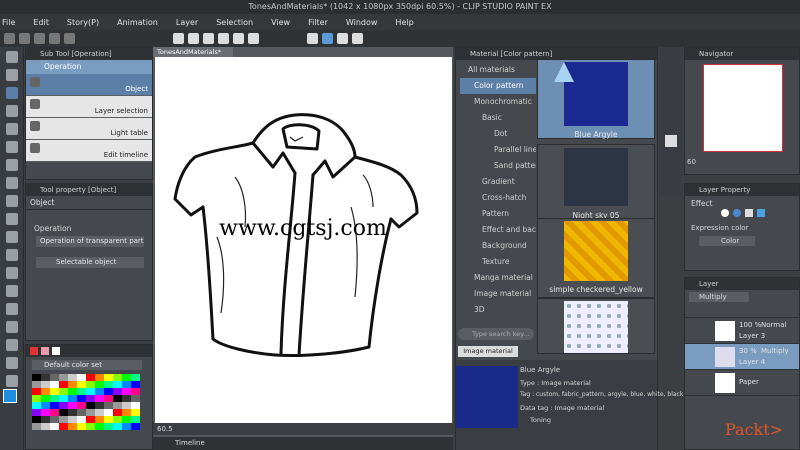 The width and height of the screenshot is (800, 450). What do you see at coordinates (12, 147) in the screenshot?
I see `lasso-icon` at bounding box center [12, 147].